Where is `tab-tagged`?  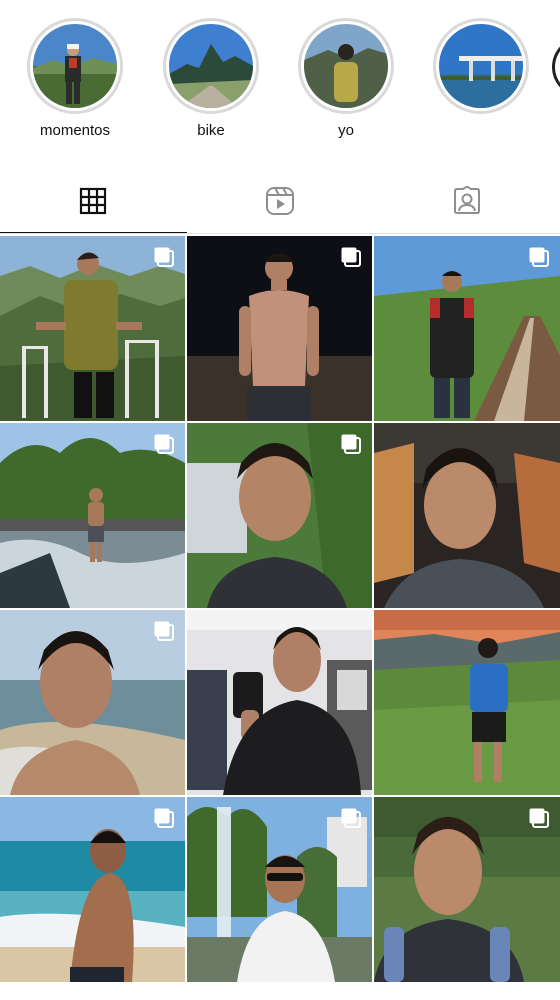
tab-tagged is located at coordinates (466, 201).